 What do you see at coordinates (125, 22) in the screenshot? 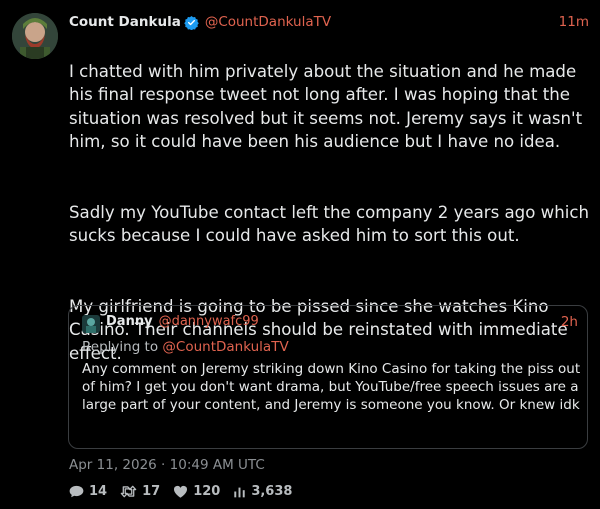
I see `author-name: Count Dankula` at bounding box center [125, 22].